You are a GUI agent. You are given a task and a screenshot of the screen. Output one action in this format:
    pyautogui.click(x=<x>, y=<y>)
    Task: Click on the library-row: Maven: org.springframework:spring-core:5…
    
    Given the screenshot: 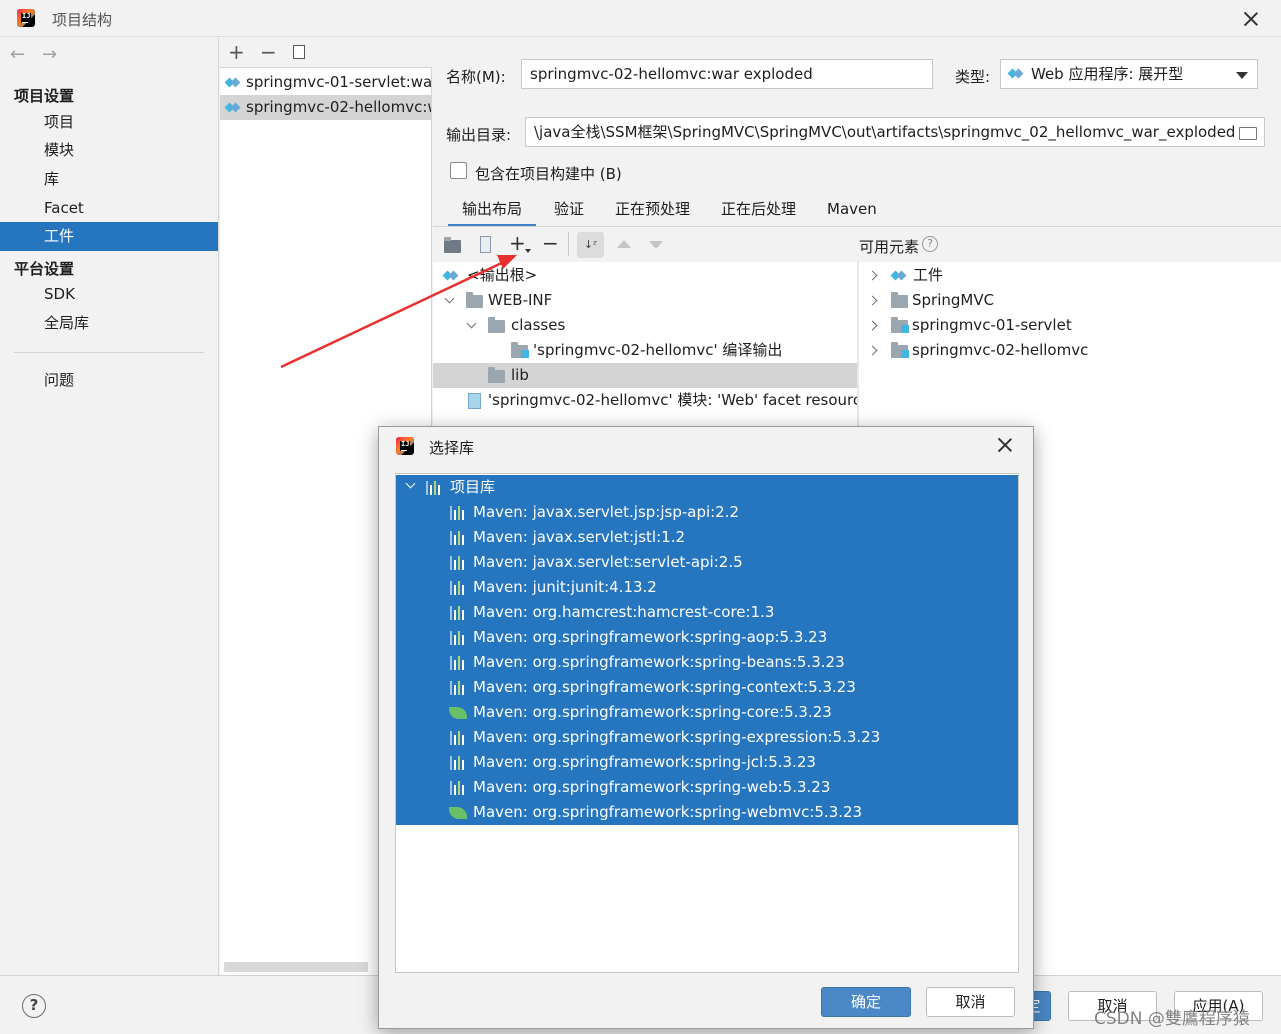 What is the action you would take?
    pyautogui.click(x=707, y=712)
    